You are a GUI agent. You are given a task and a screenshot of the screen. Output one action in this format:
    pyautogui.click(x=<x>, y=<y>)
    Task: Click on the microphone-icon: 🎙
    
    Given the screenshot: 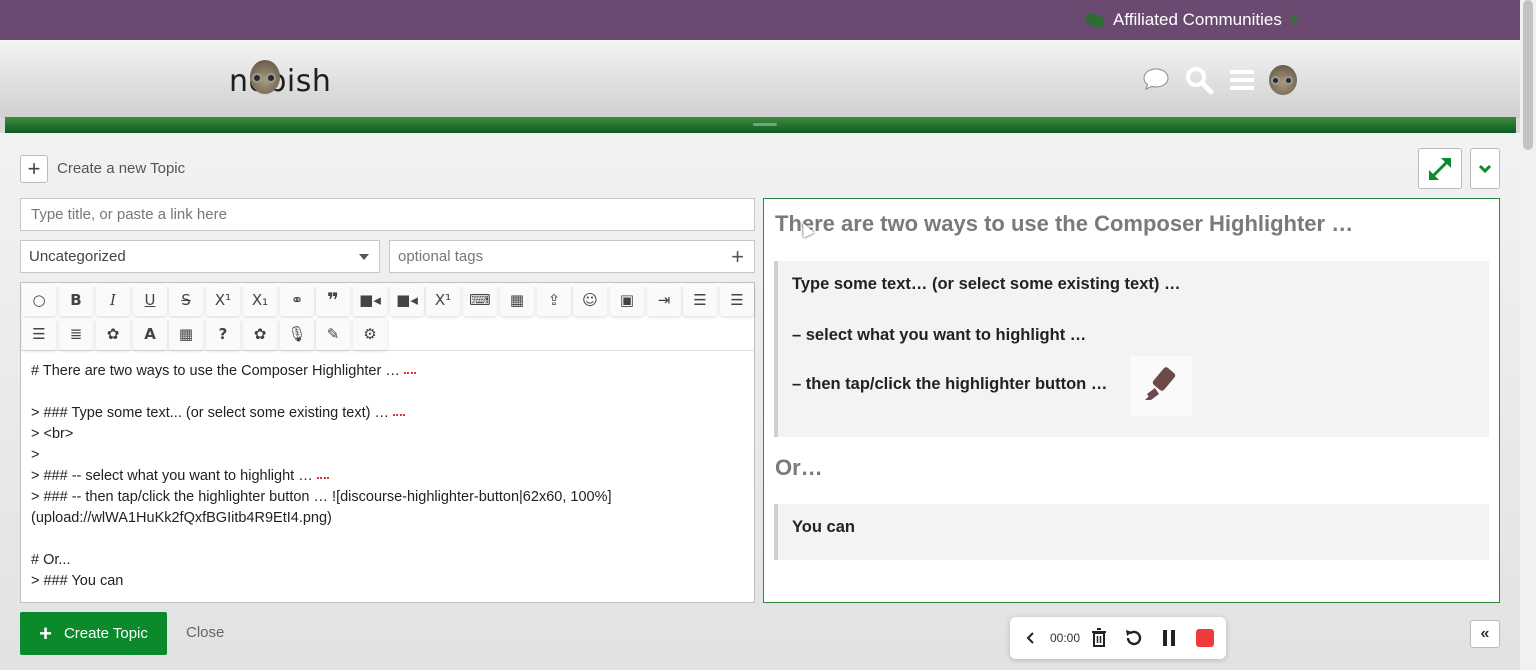 What is the action you would take?
    pyautogui.click(x=297, y=334)
    